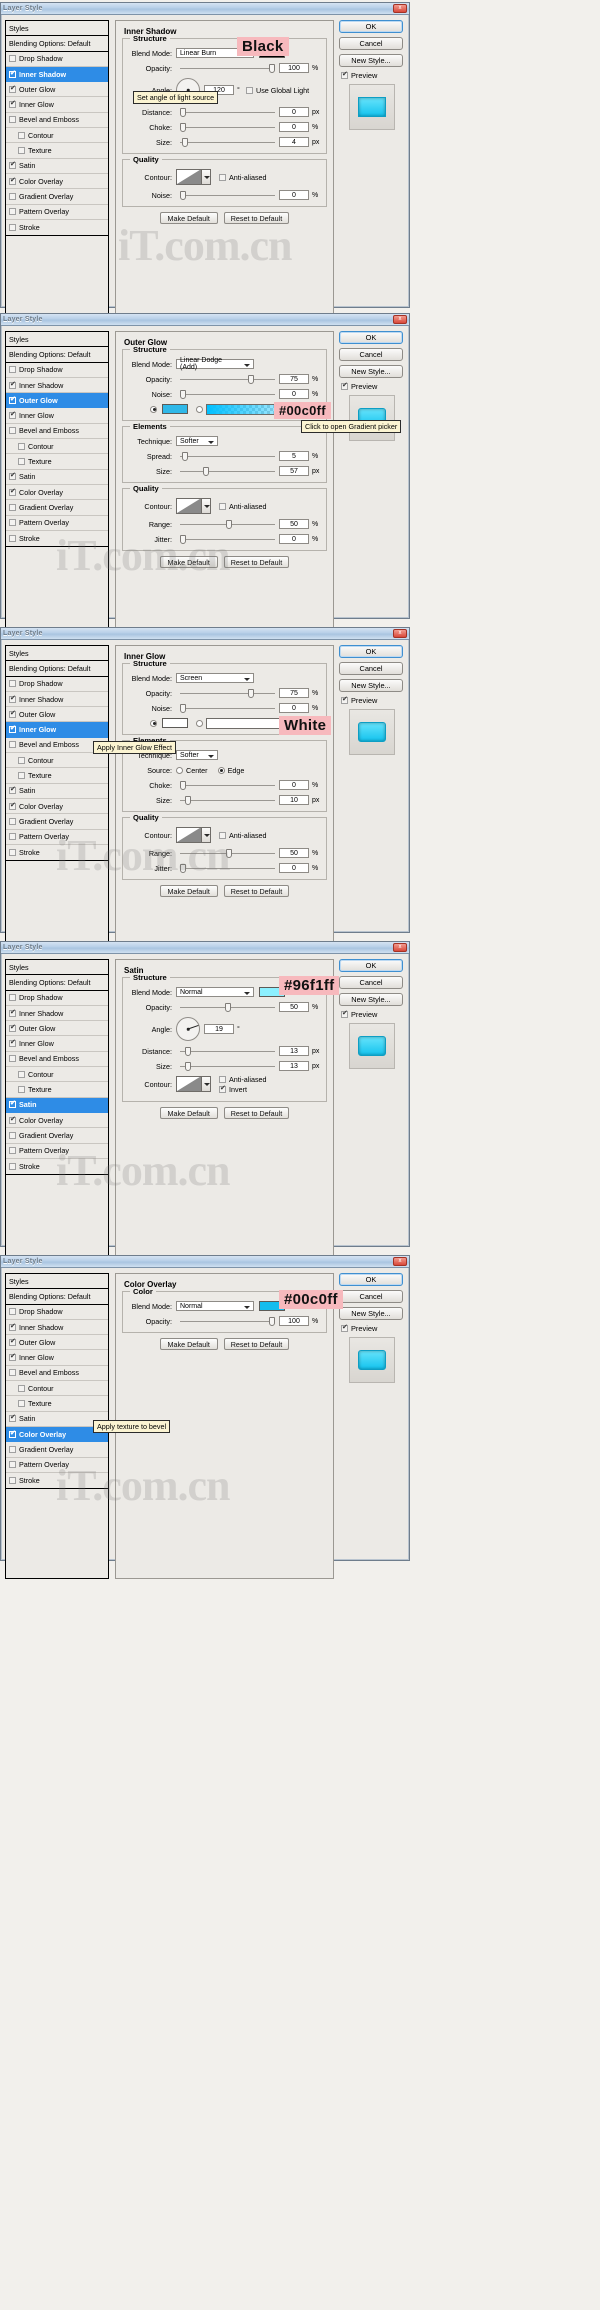 This screenshot has width=600, height=2310. Describe the element at coordinates (227, 394) in the screenshot. I see `noise-slider` at that location.